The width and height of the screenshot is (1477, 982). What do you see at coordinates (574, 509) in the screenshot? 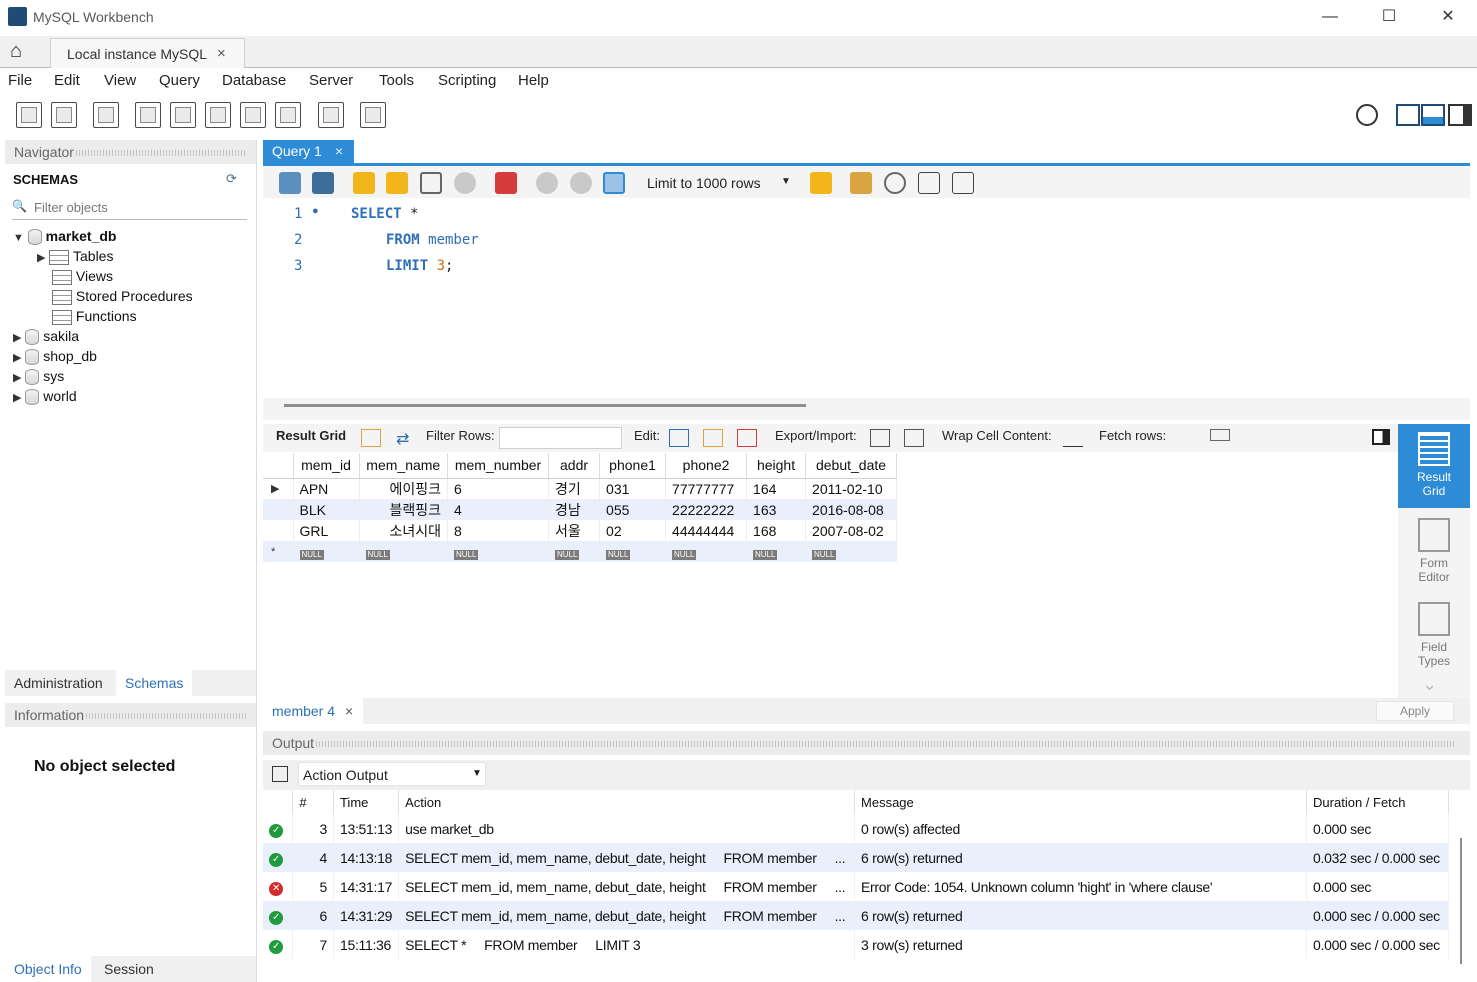
I see `grid-cell: 경남` at bounding box center [574, 509].